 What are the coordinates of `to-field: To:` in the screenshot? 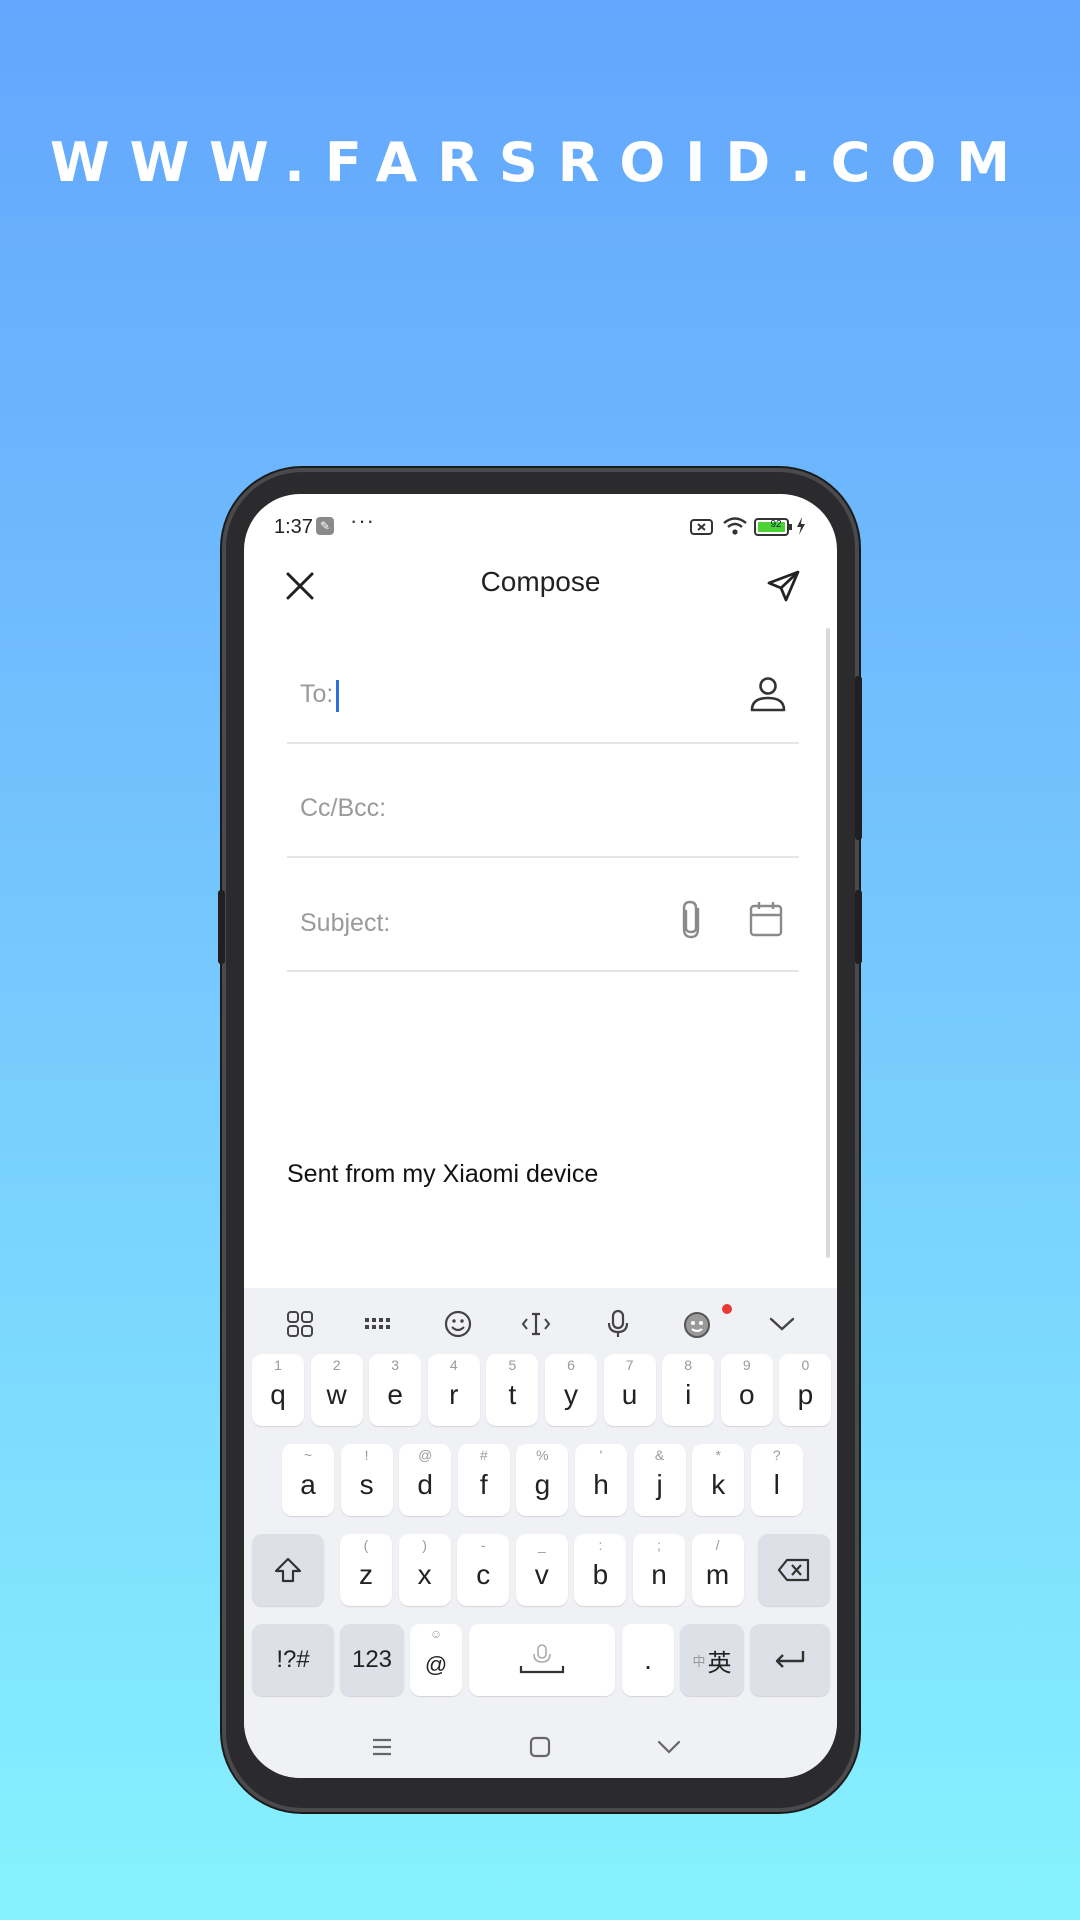 It's located at (543, 699).